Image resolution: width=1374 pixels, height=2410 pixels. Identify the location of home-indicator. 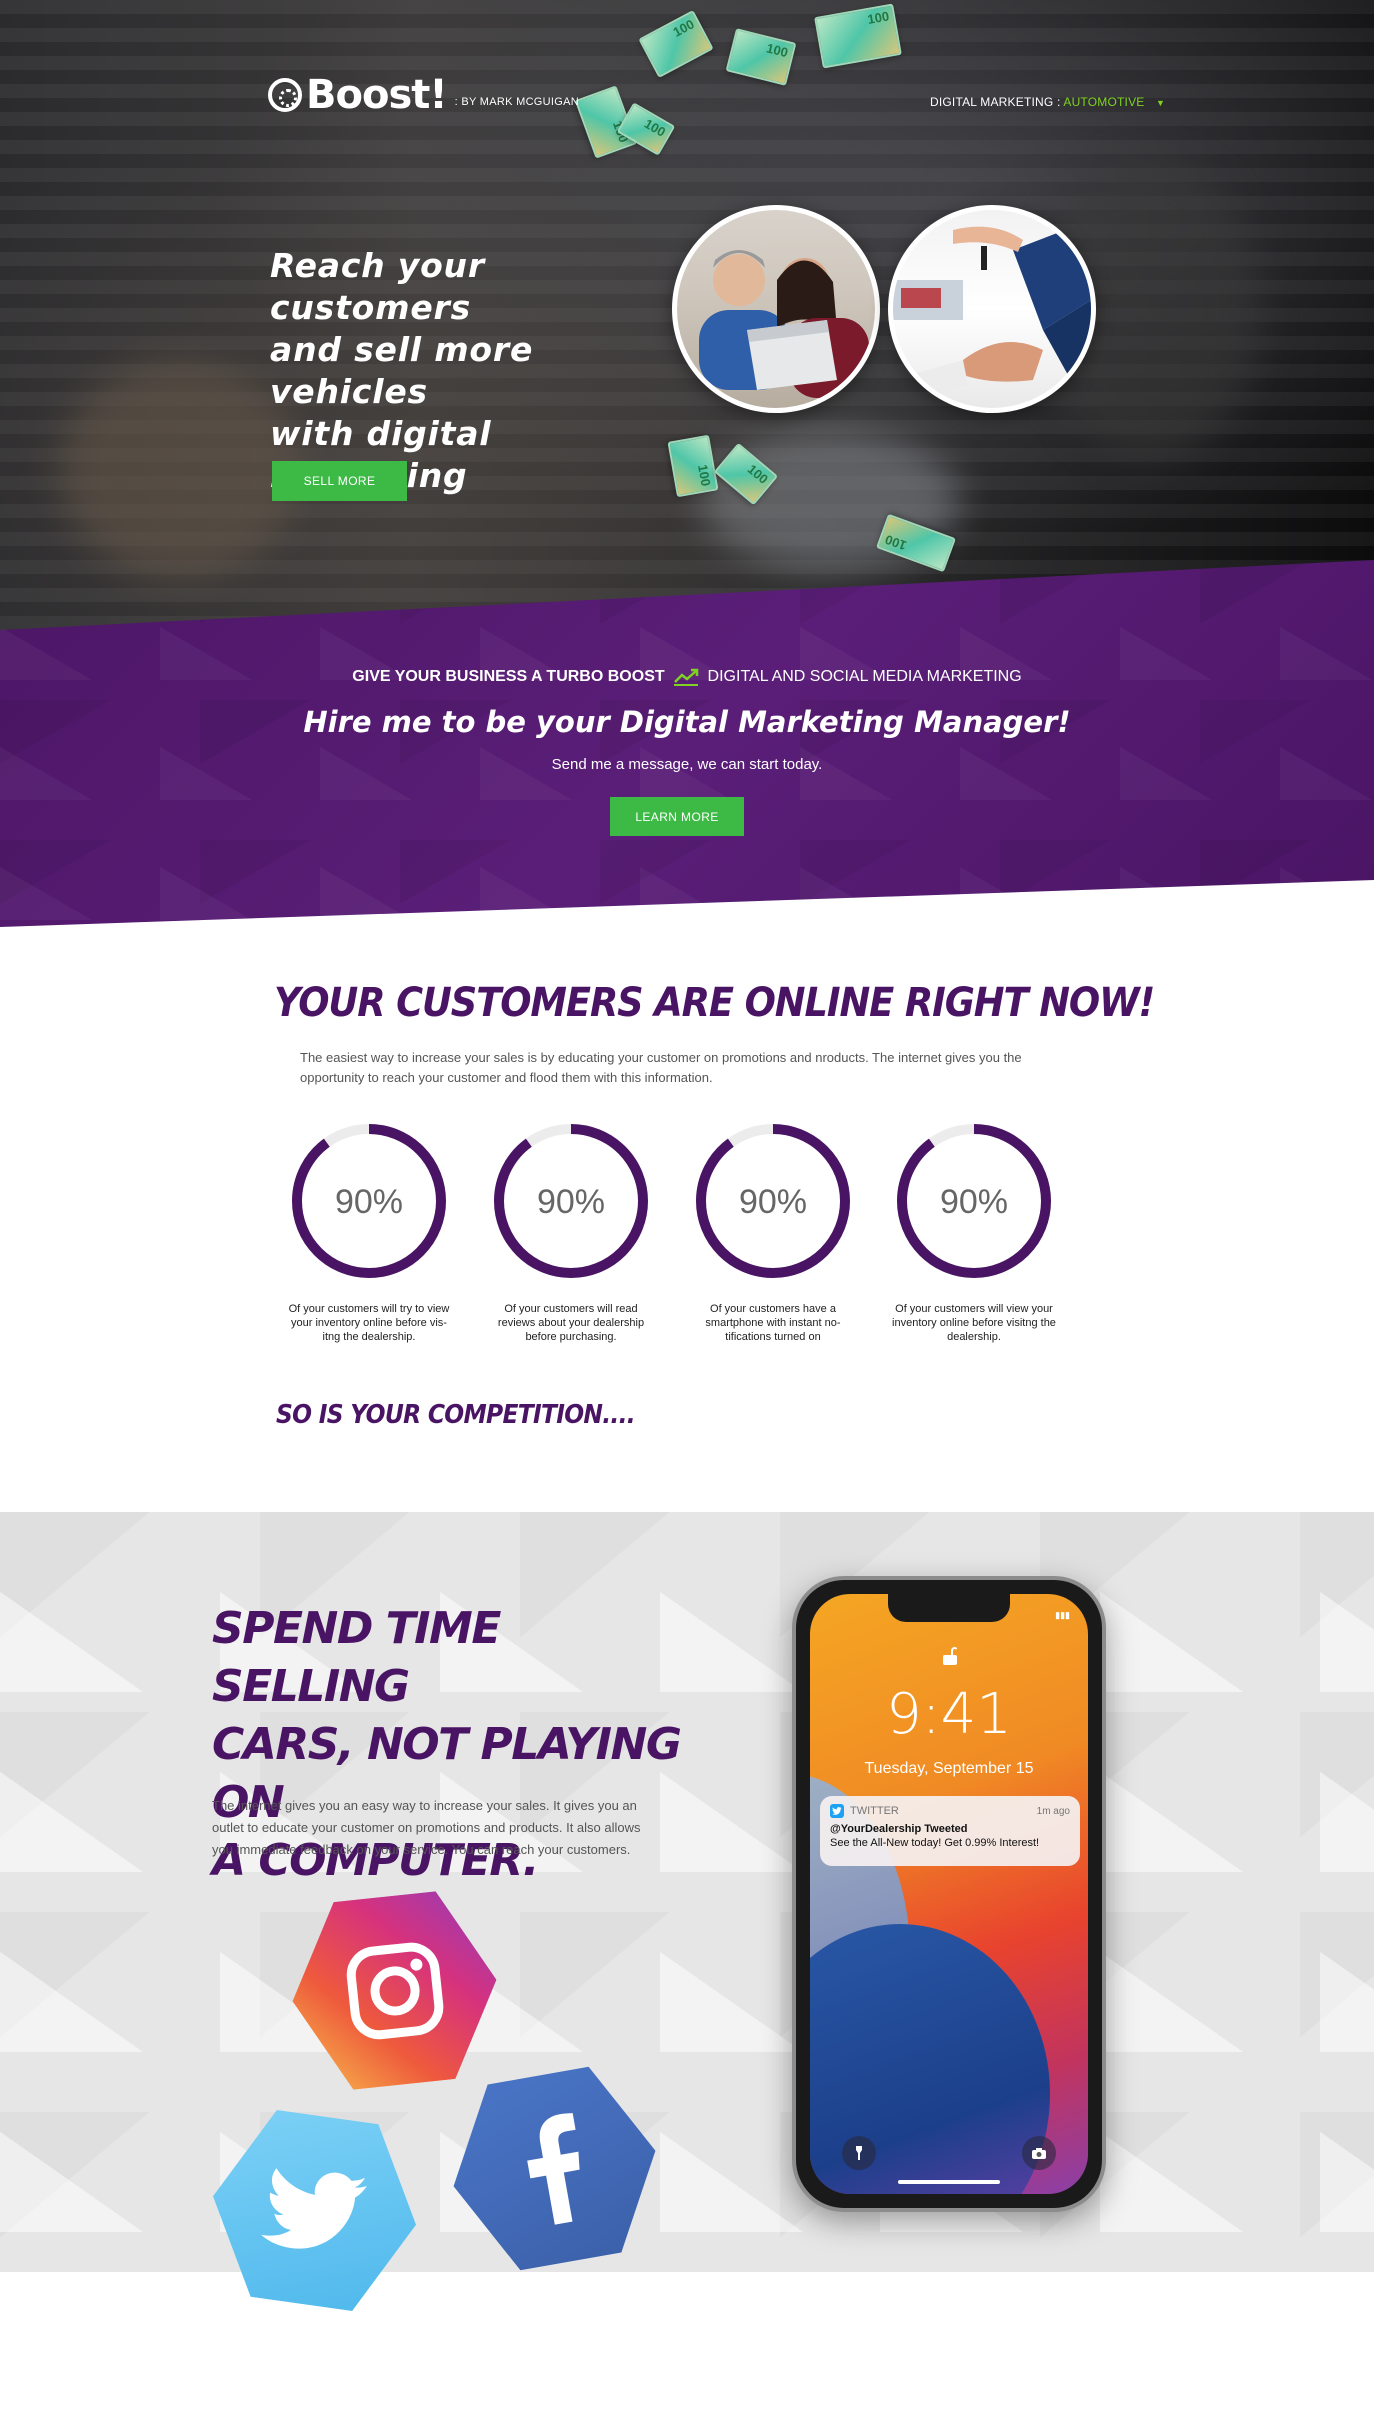
(949, 2182).